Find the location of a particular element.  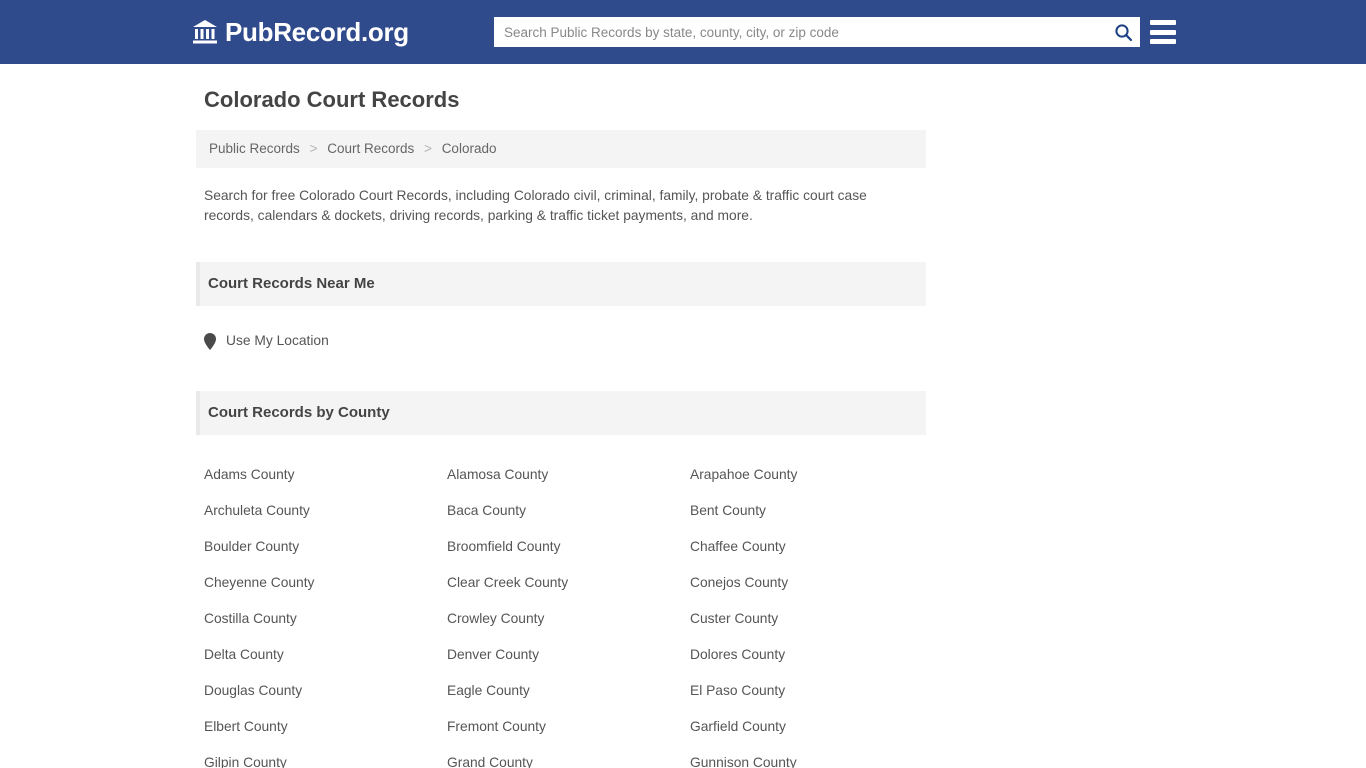

search-icon is located at coordinates (1123, 32).